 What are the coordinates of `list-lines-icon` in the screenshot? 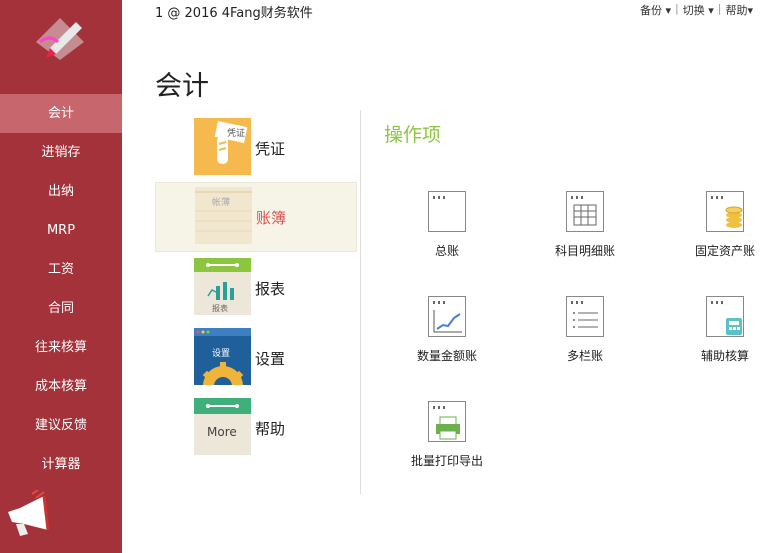 It's located at (585, 316).